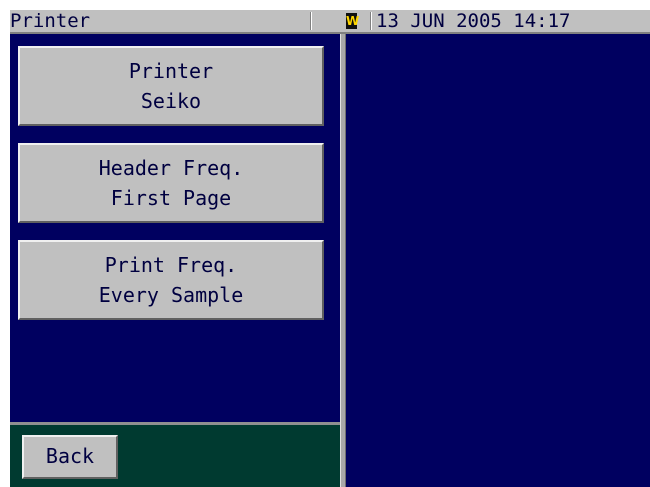  Describe the element at coordinates (171, 183) in the screenshot. I see `header-frequency-button: Header Freq. First Page` at that location.